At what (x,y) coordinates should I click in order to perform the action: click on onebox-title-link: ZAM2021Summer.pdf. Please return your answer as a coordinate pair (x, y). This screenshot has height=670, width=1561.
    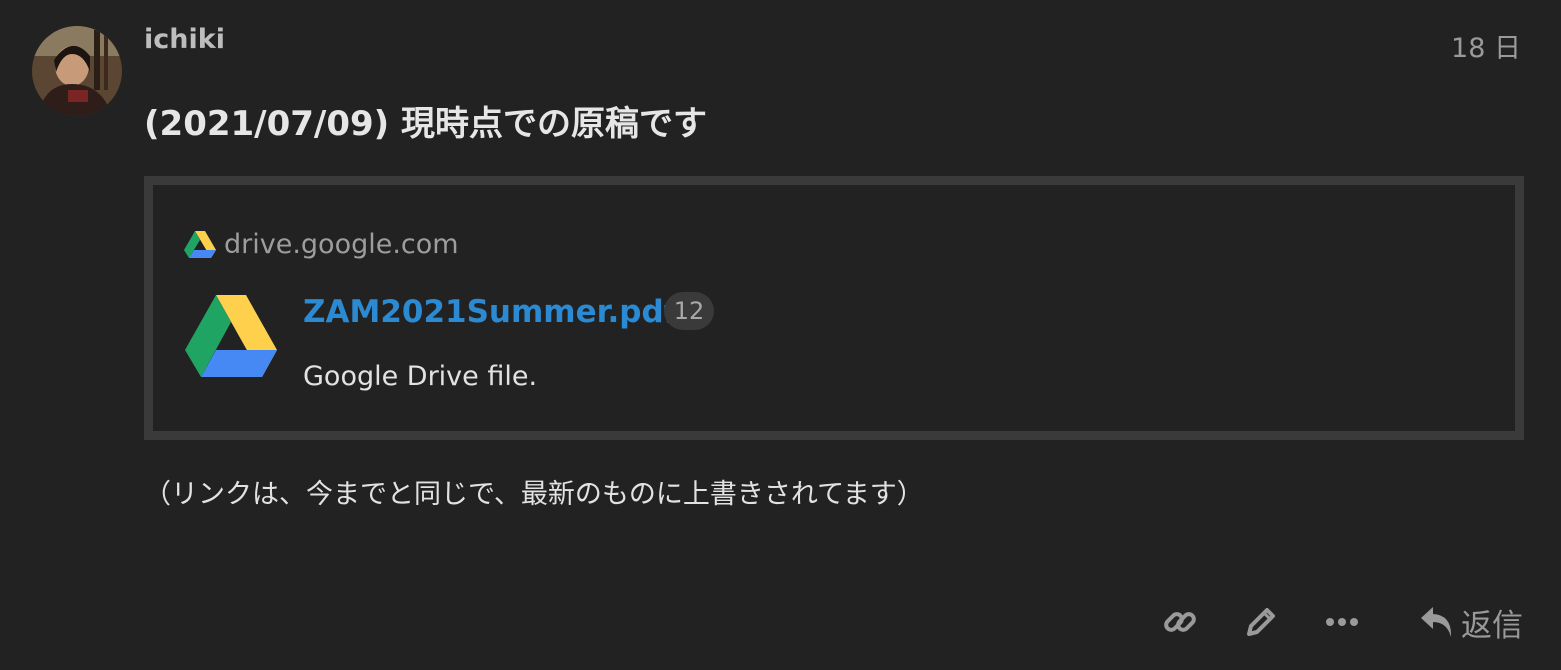
    Looking at the image, I should click on (490, 312).